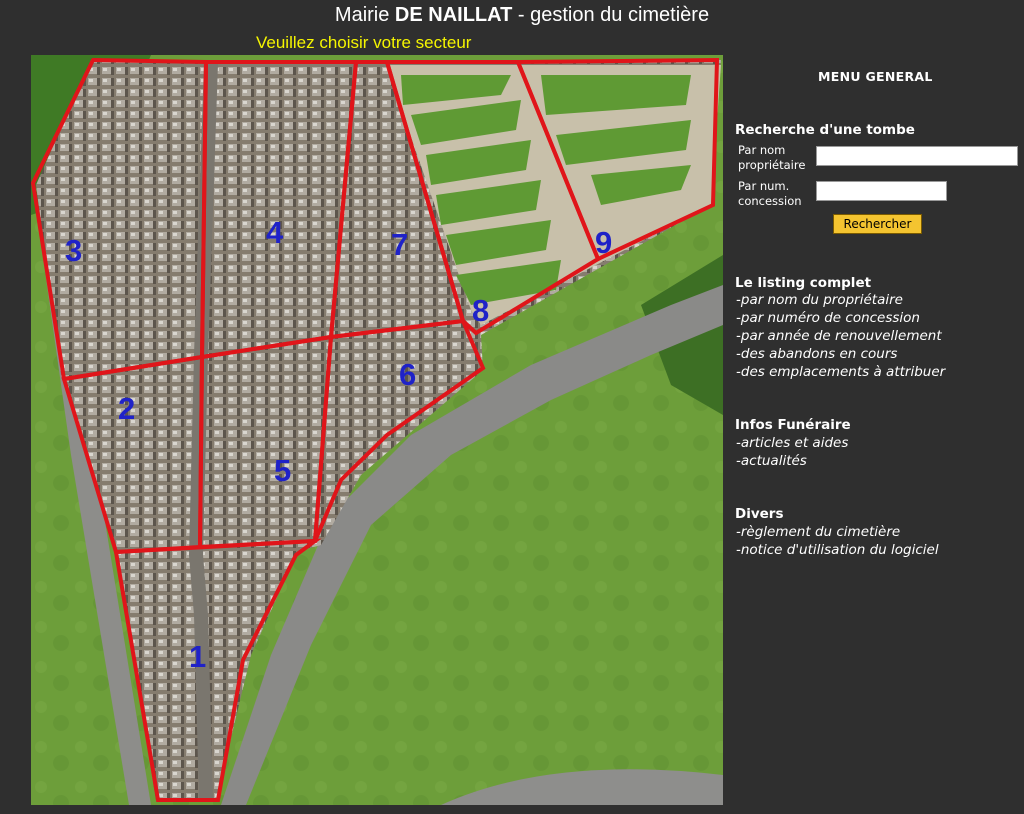 The height and width of the screenshot is (814, 1024). I want to click on link-by-concession-number: -par numéro de concession, so click(828, 318).